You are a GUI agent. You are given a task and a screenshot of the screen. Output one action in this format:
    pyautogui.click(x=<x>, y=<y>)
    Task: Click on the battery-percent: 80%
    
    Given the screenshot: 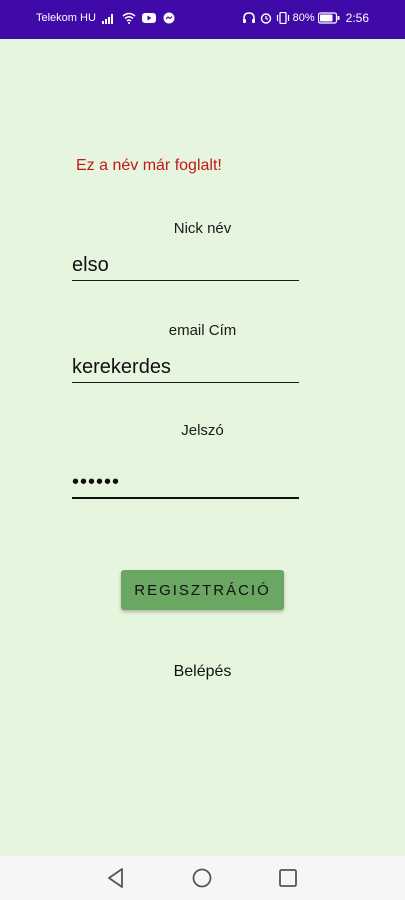 What is the action you would take?
    pyautogui.click(x=303, y=18)
    